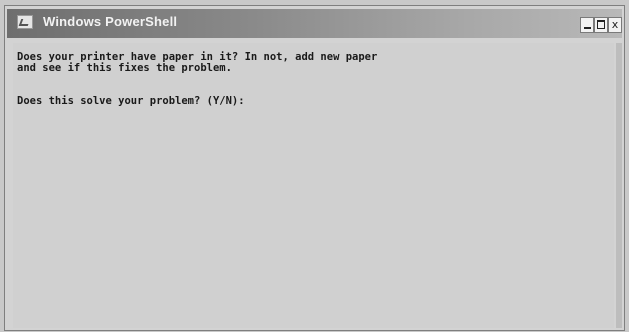 Image resolution: width=629 pixels, height=332 pixels. Describe the element at coordinates (615, 25) in the screenshot. I see `close-button: x` at that location.